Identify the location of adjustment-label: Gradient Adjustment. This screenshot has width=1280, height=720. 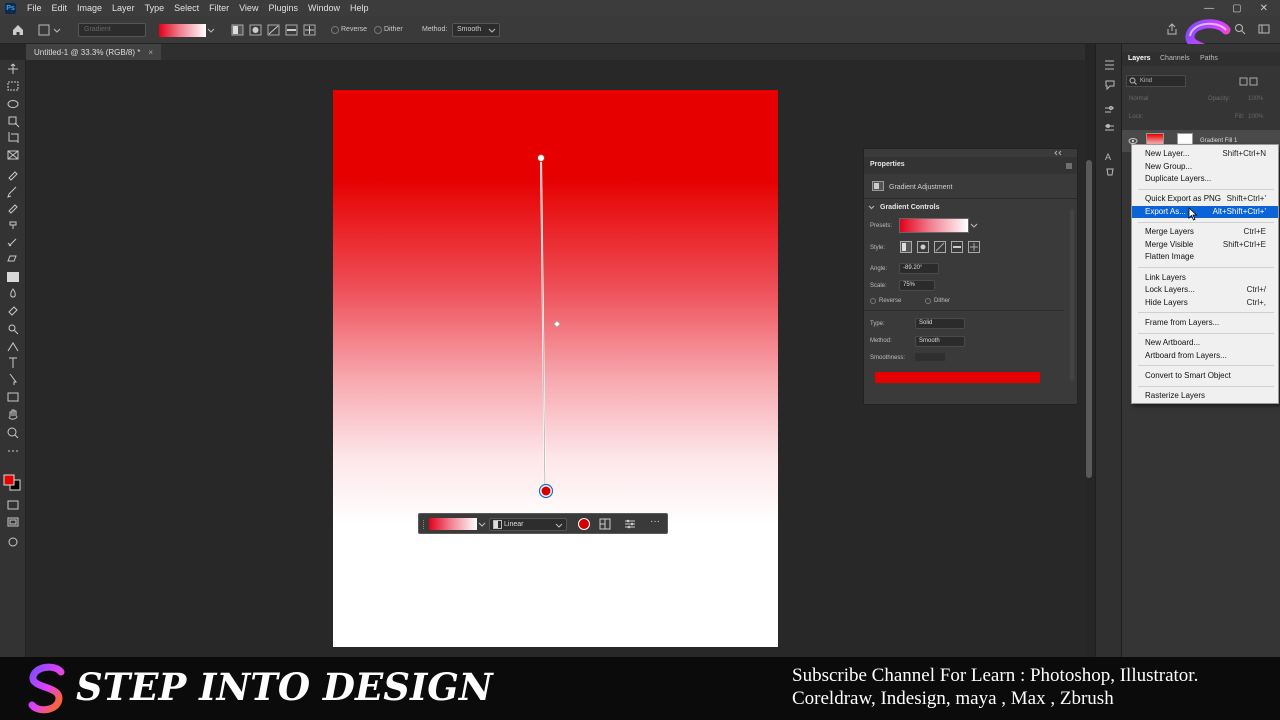
(921, 187).